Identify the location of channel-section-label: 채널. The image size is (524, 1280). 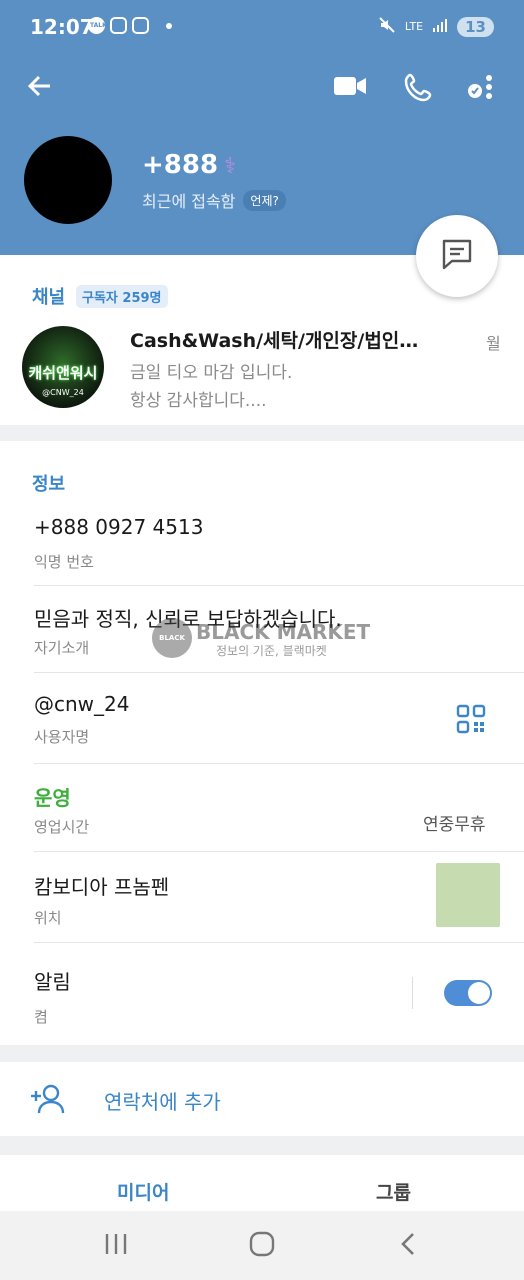
(49, 297).